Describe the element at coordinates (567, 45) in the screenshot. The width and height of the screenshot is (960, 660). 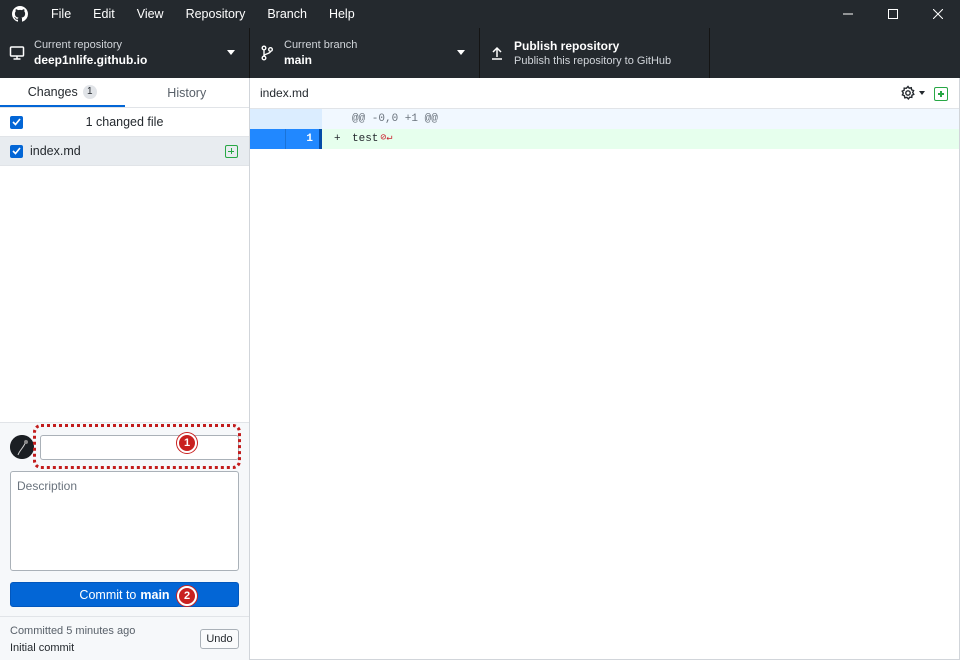
I see `publish-title: Publish repository` at that location.